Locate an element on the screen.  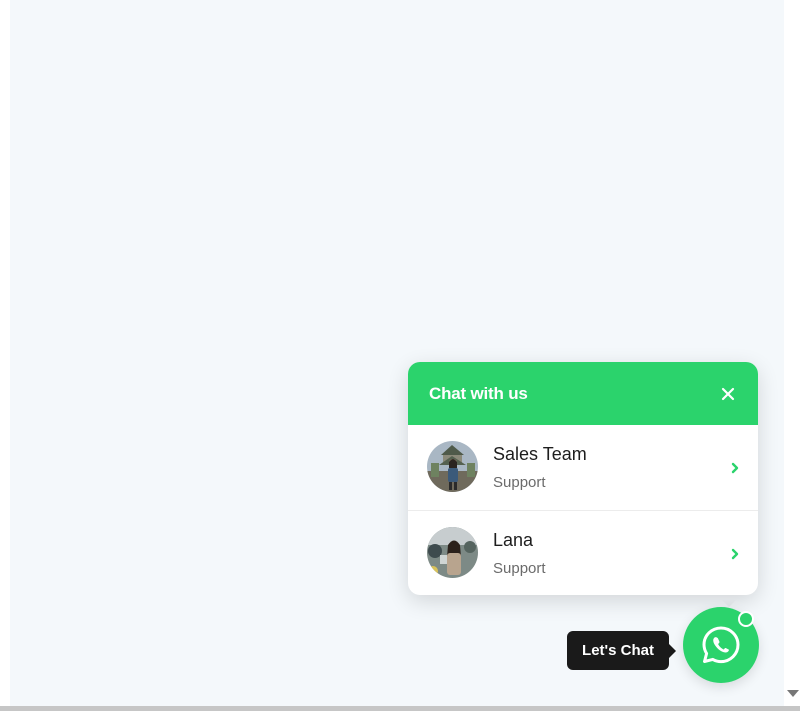
whatsapp-icon is located at coordinates (721, 645).